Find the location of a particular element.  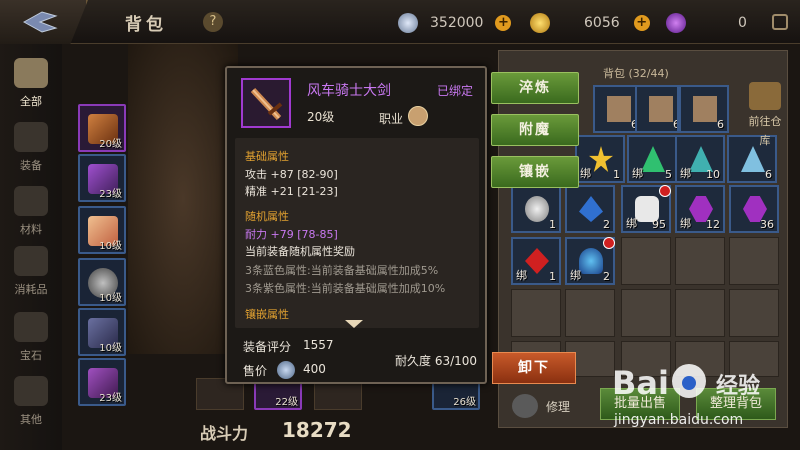

inventory-item: 1 is located at coordinates (536, 209).